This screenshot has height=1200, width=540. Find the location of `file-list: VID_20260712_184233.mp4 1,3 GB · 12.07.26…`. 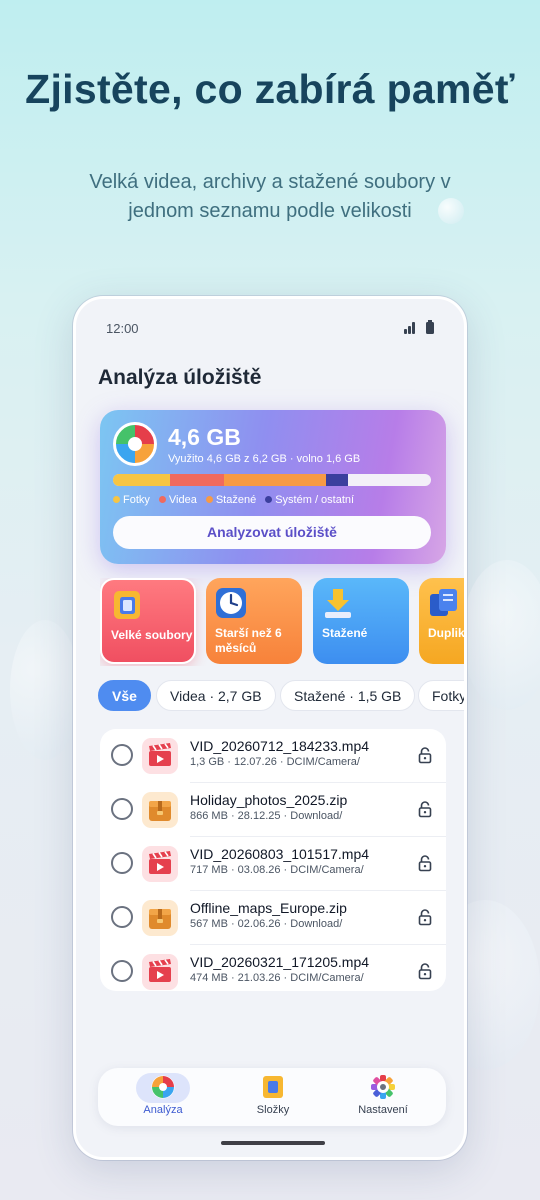

file-list: VID_20260712_184233.mp4 1,3 GB · 12.07.26… is located at coordinates (273, 860).